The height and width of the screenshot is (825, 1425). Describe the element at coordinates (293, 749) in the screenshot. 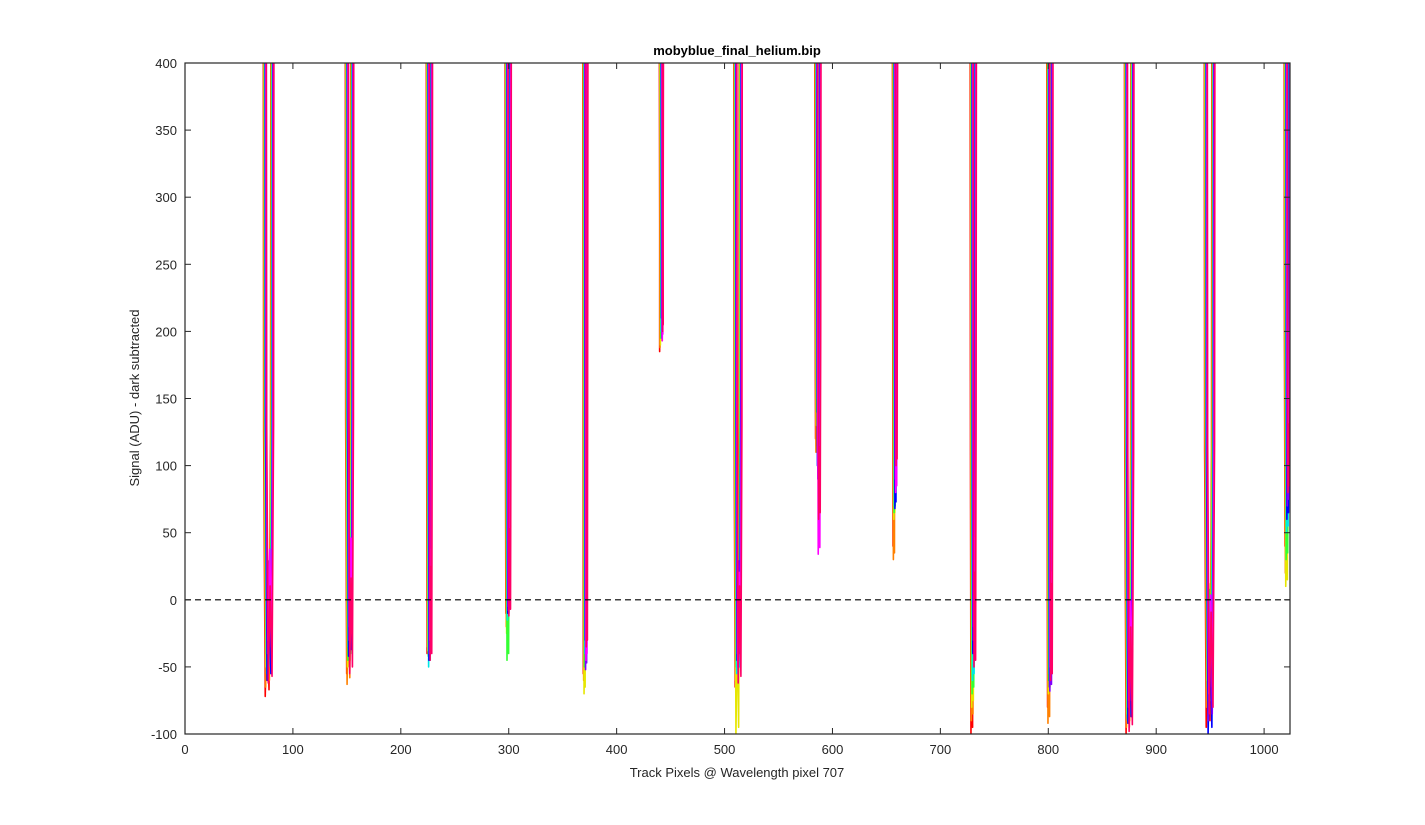

I see `x-tick-label: 100` at that location.